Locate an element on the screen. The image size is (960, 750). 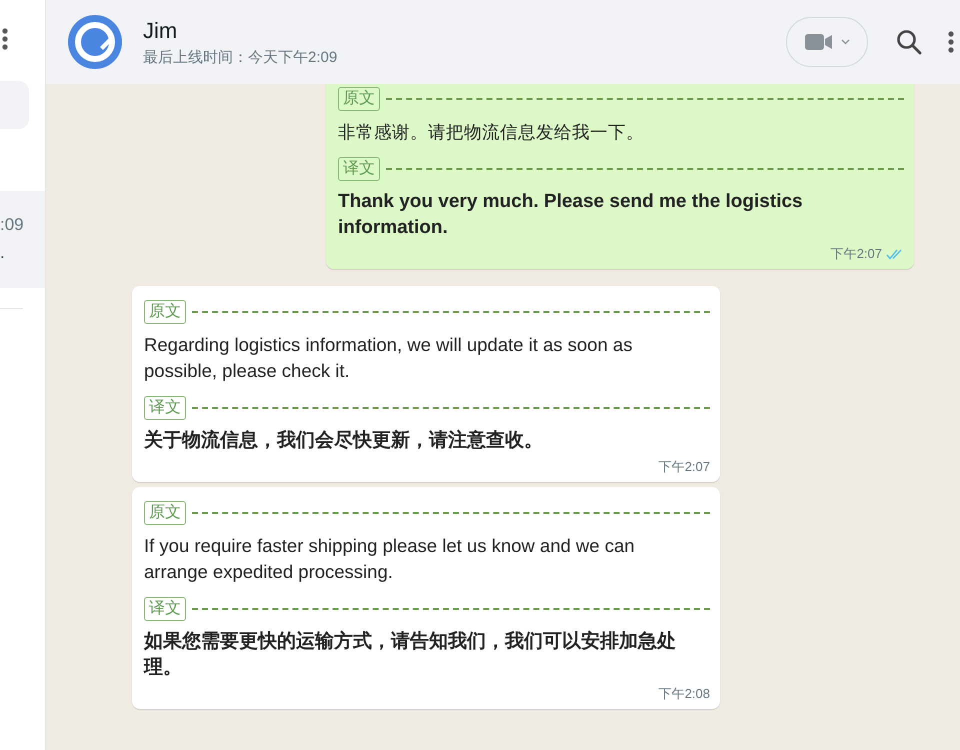
translated-text: 关于物流信息，我们会尽快更新，请注意查收。 is located at coordinates (344, 440).